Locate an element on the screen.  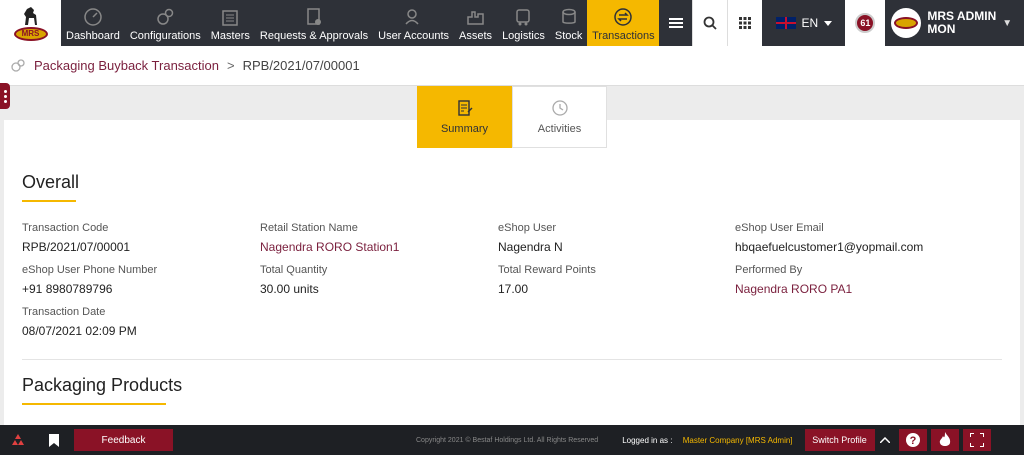
field-transaction-date: Transaction Date 08/07/2021 02:09 PM is located at coordinates (137, 322).